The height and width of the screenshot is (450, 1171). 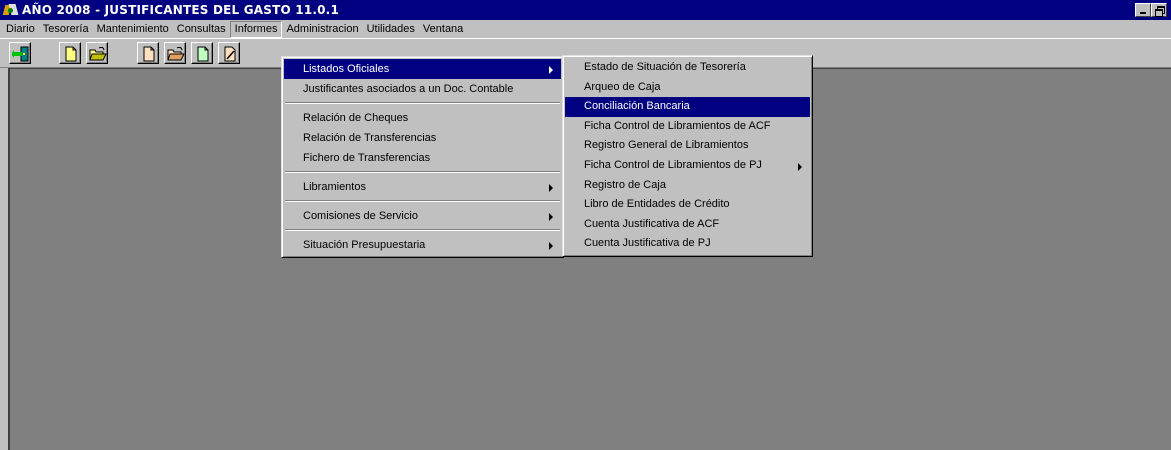 I want to click on menu-item-ficha-control-pj: Ficha Control de Libramientos de PJ, so click(x=687, y=166).